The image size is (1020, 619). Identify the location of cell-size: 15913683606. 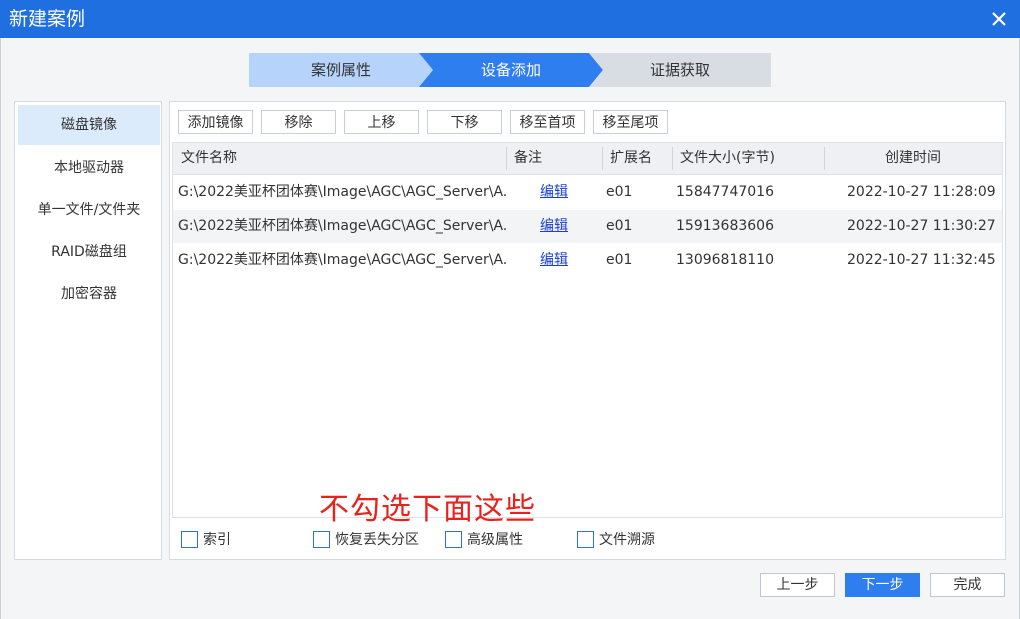
(725, 226).